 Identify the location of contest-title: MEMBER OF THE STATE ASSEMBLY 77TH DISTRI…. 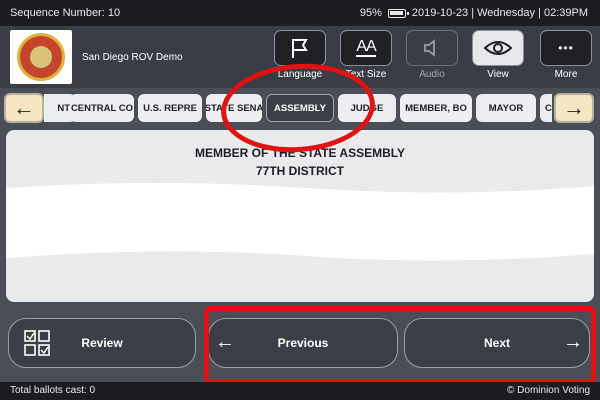
(300, 155).